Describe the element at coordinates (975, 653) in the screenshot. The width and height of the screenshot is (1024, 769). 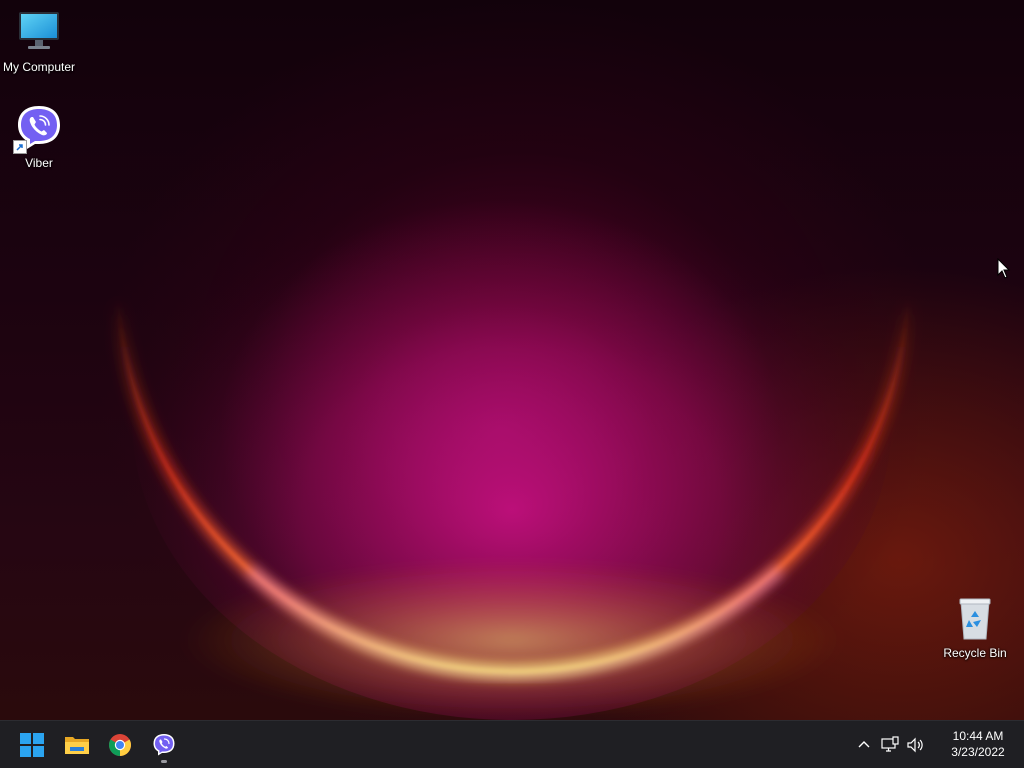
I see `desktop-icon-label: Recycle Bin` at that location.